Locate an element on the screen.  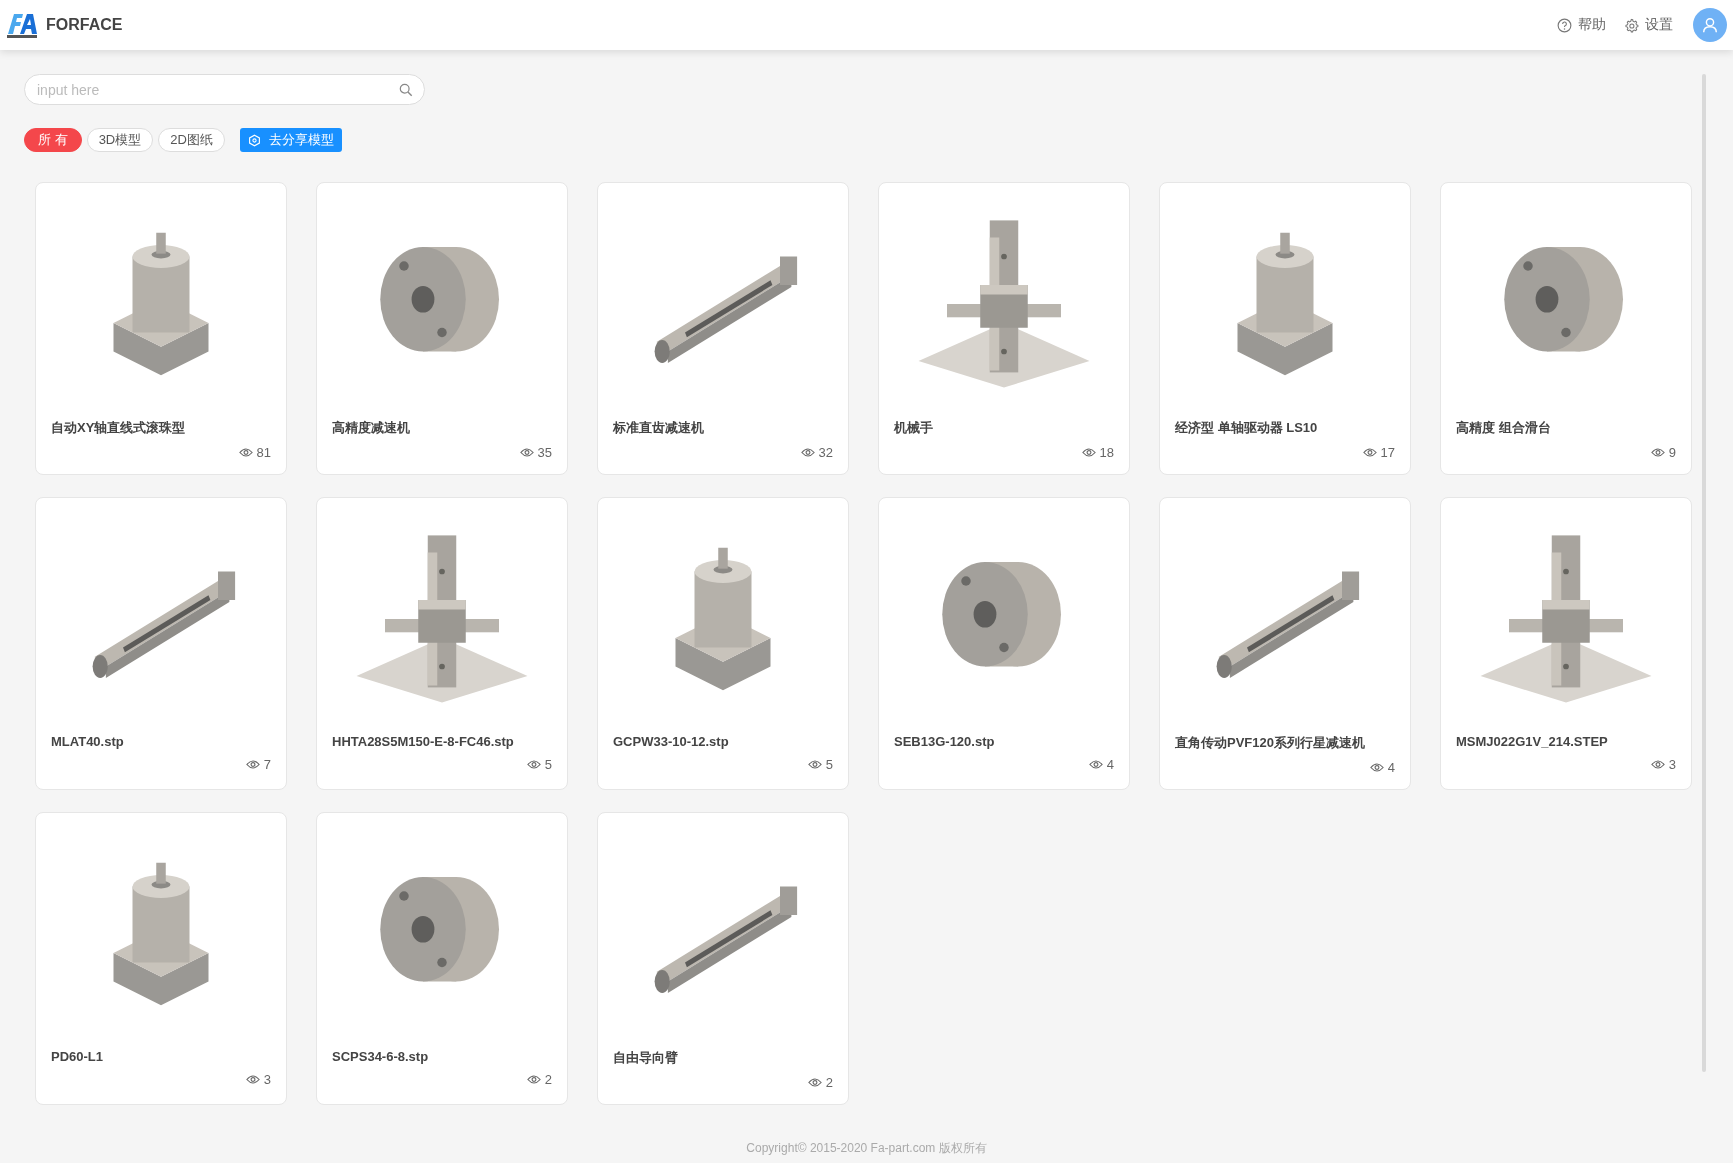
model-title: 标准直齿减速机 is located at coordinates (659, 428).